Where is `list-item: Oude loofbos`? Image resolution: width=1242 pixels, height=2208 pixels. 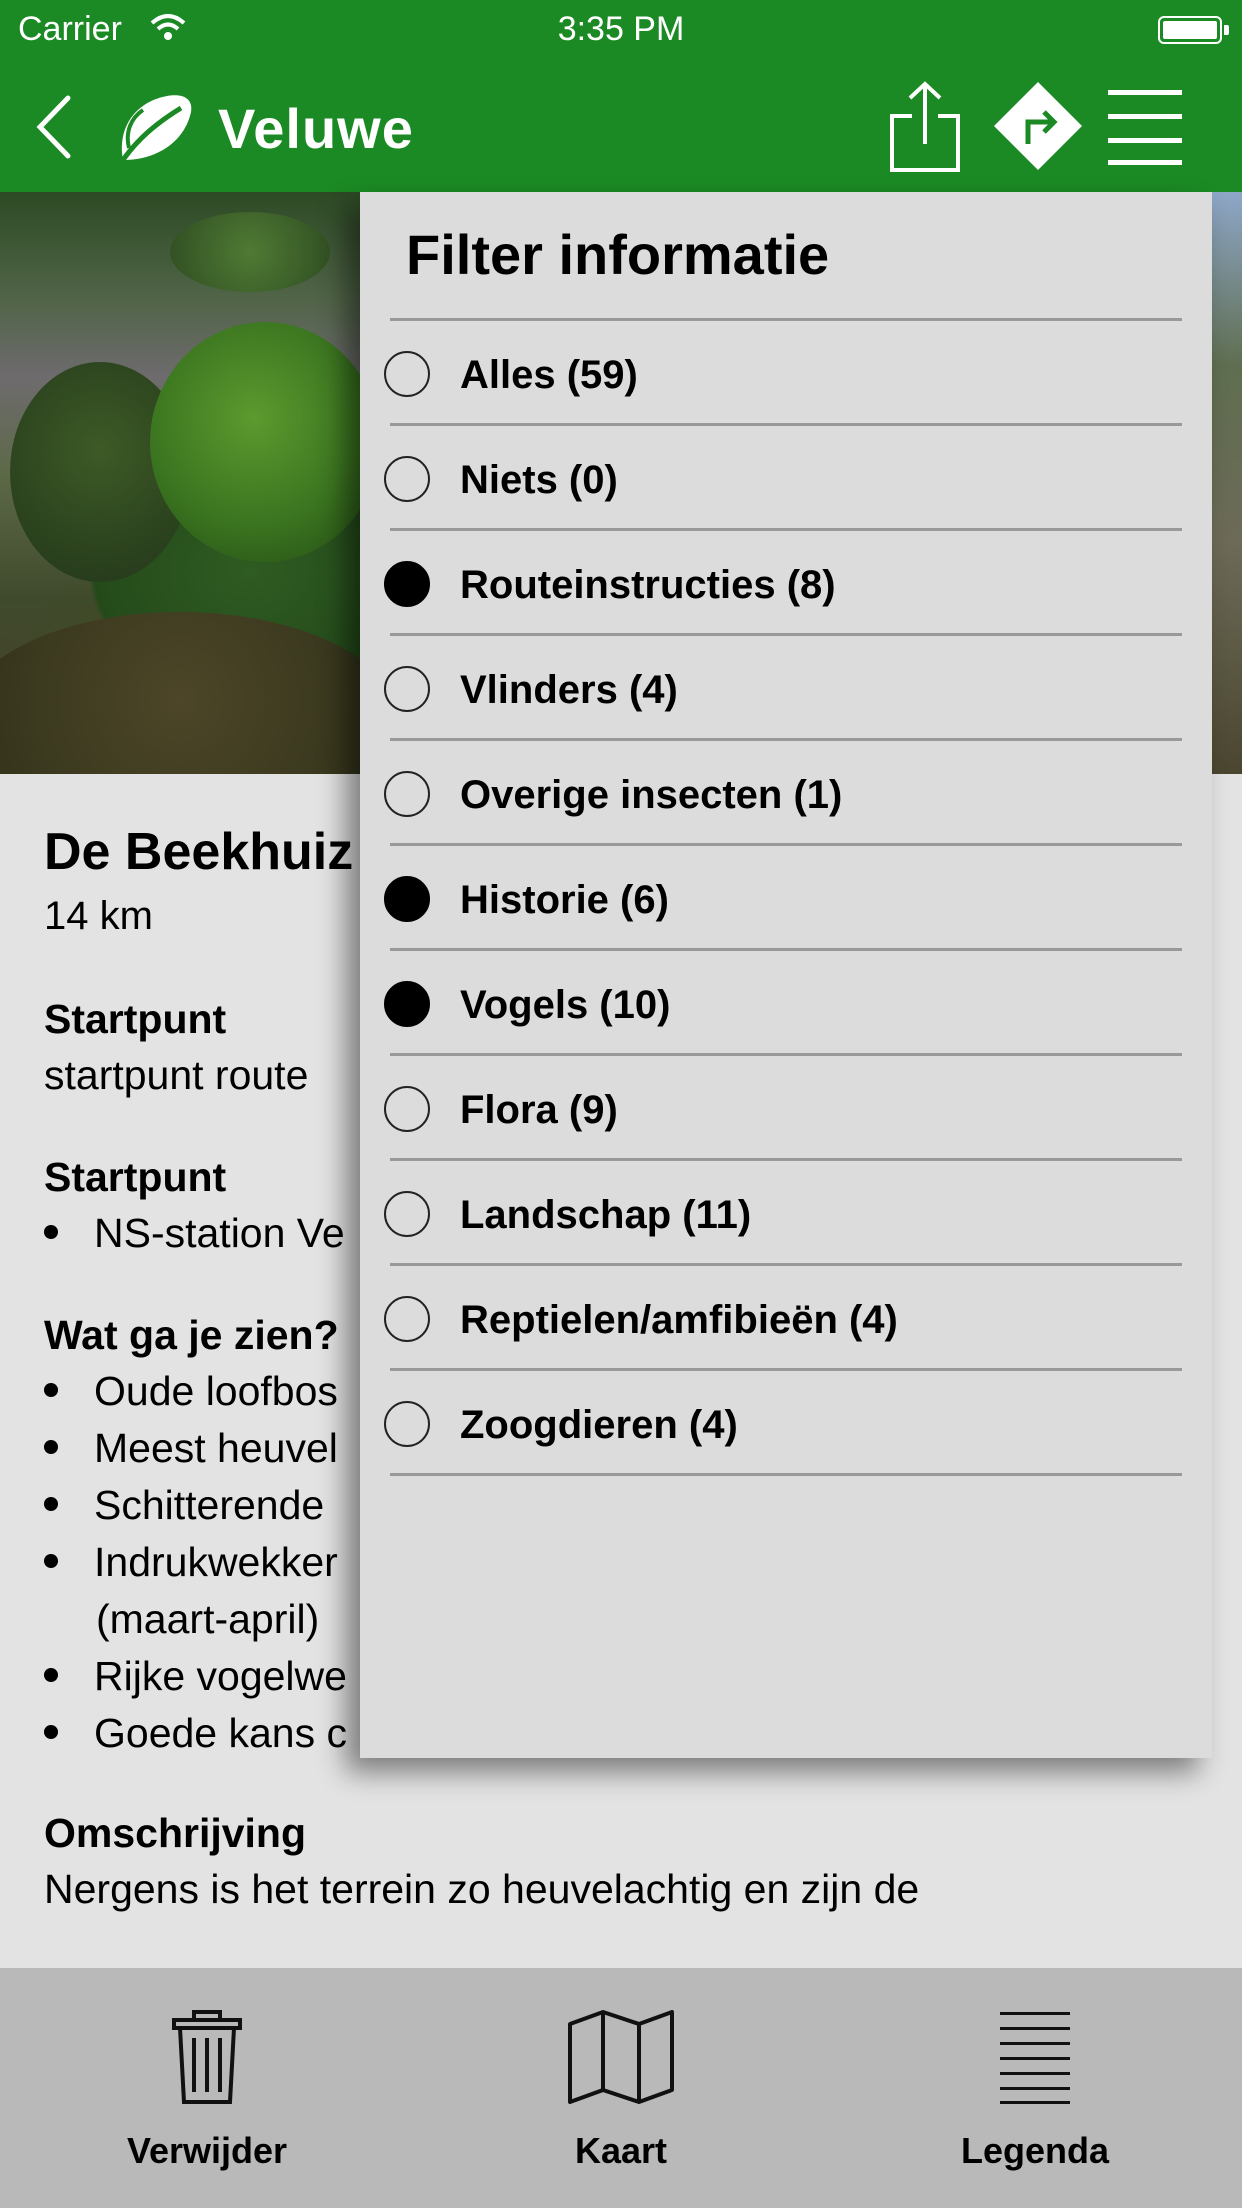
list-item: Oude loofbos is located at coordinates (191, 1391).